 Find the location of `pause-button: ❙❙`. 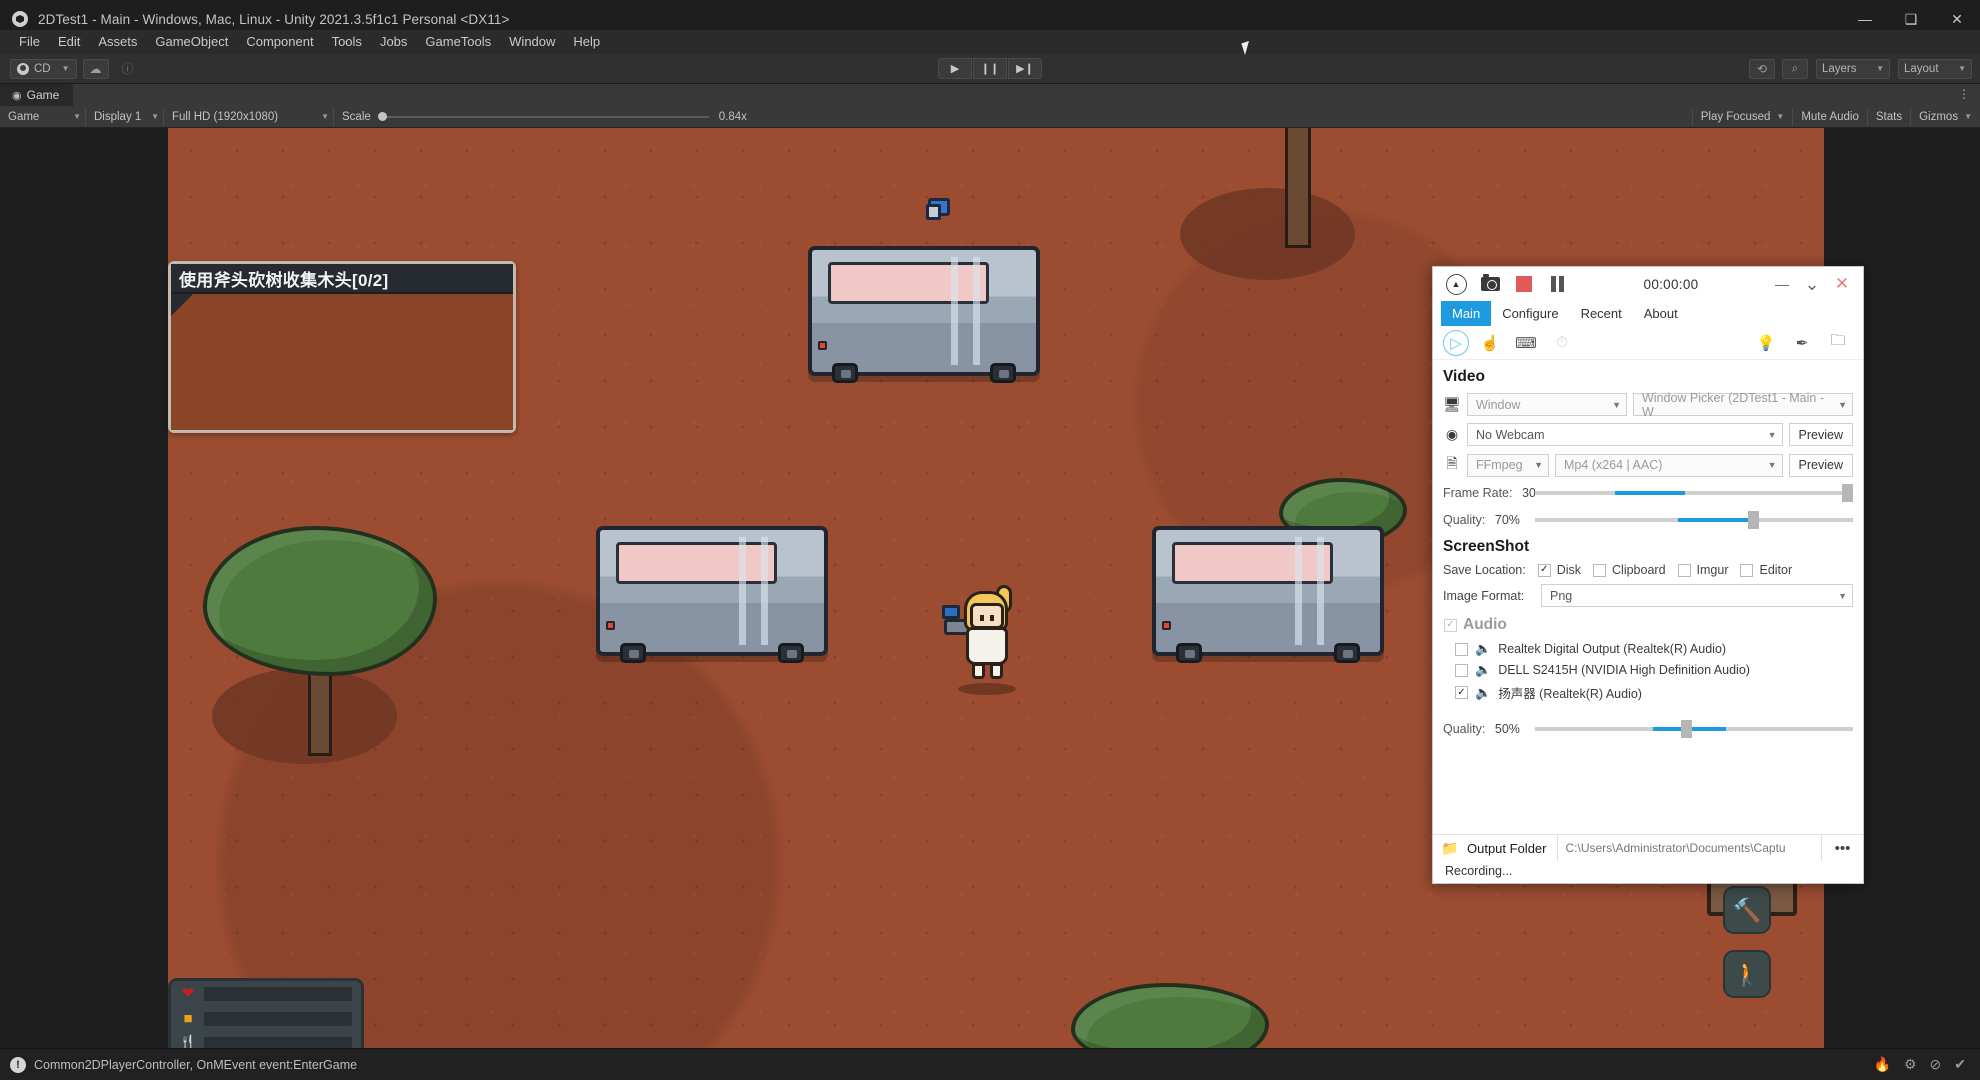

pause-button: ❙❙ is located at coordinates (990, 68).